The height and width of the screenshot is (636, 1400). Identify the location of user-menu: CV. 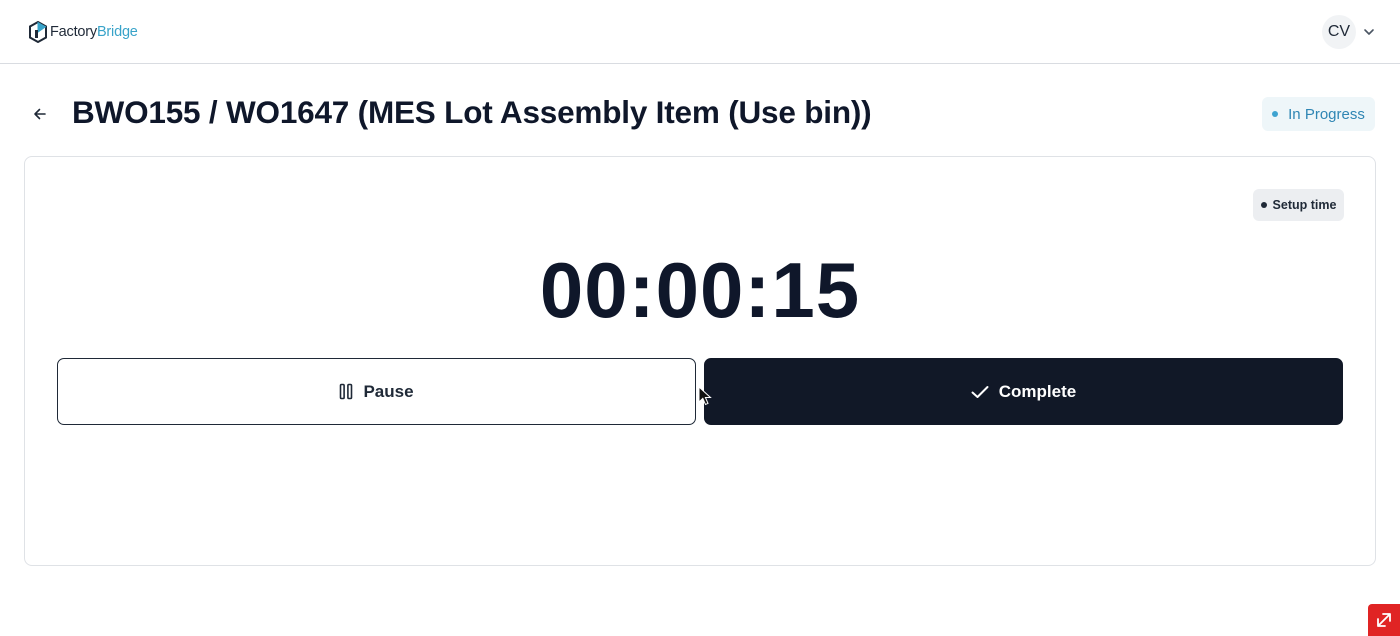
(1349, 32).